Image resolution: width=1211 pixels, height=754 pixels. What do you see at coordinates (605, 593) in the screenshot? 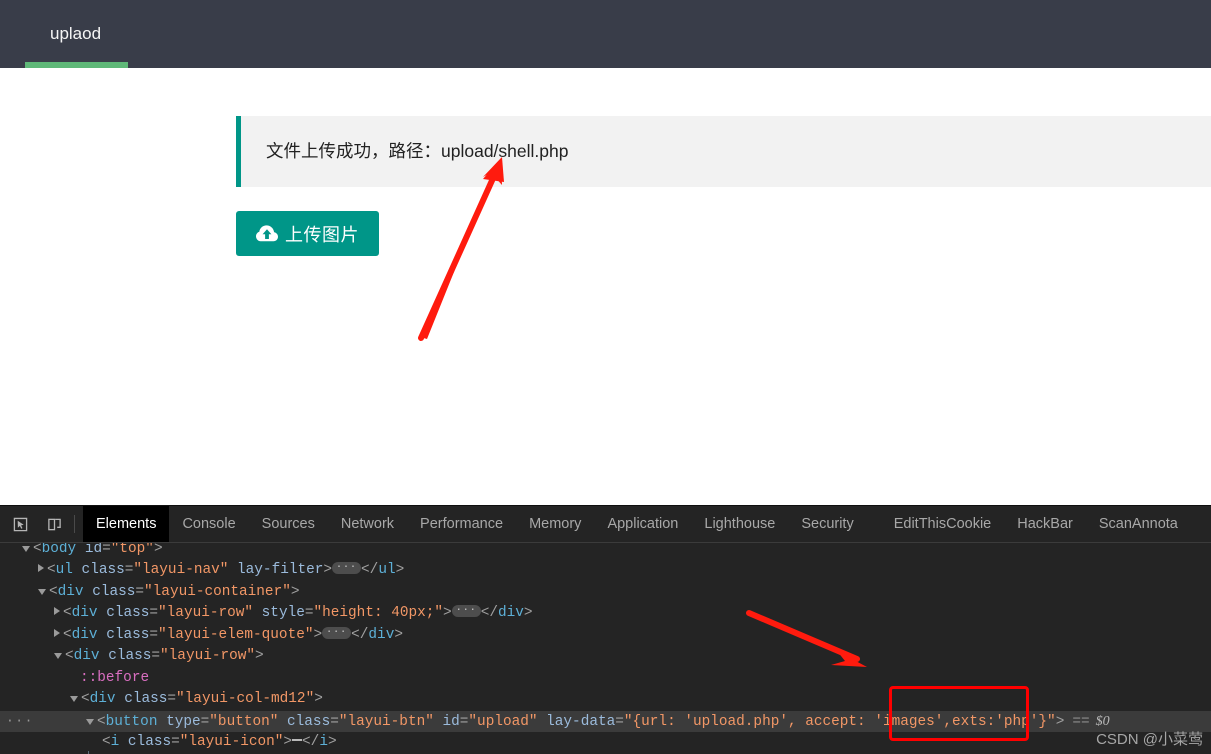
I see `dom-tree-row: <div class="layui-container">` at bounding box center [605, 593].